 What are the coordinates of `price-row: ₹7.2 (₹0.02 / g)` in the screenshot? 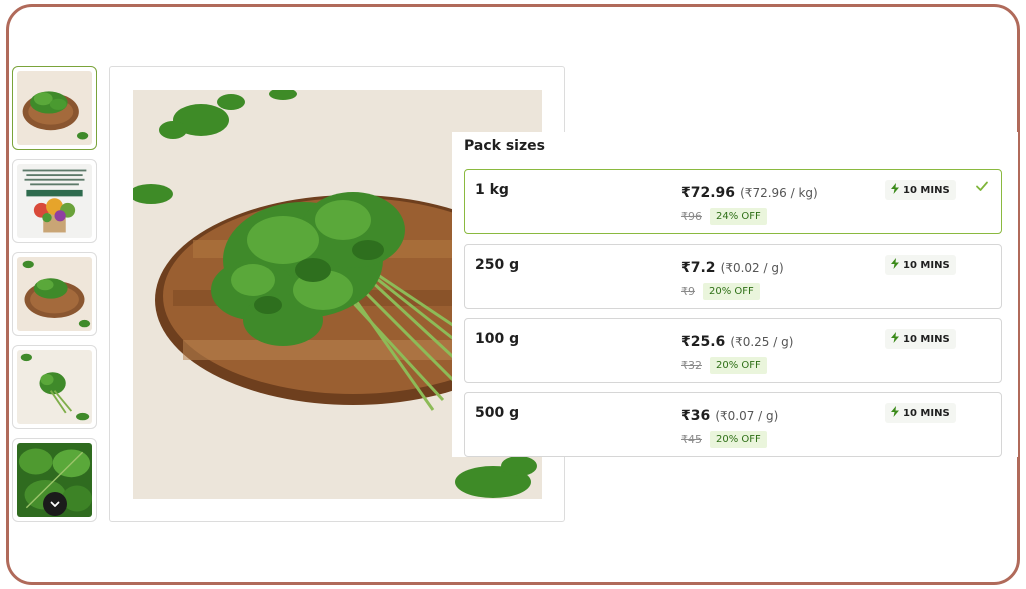 It's located at (732, 266).